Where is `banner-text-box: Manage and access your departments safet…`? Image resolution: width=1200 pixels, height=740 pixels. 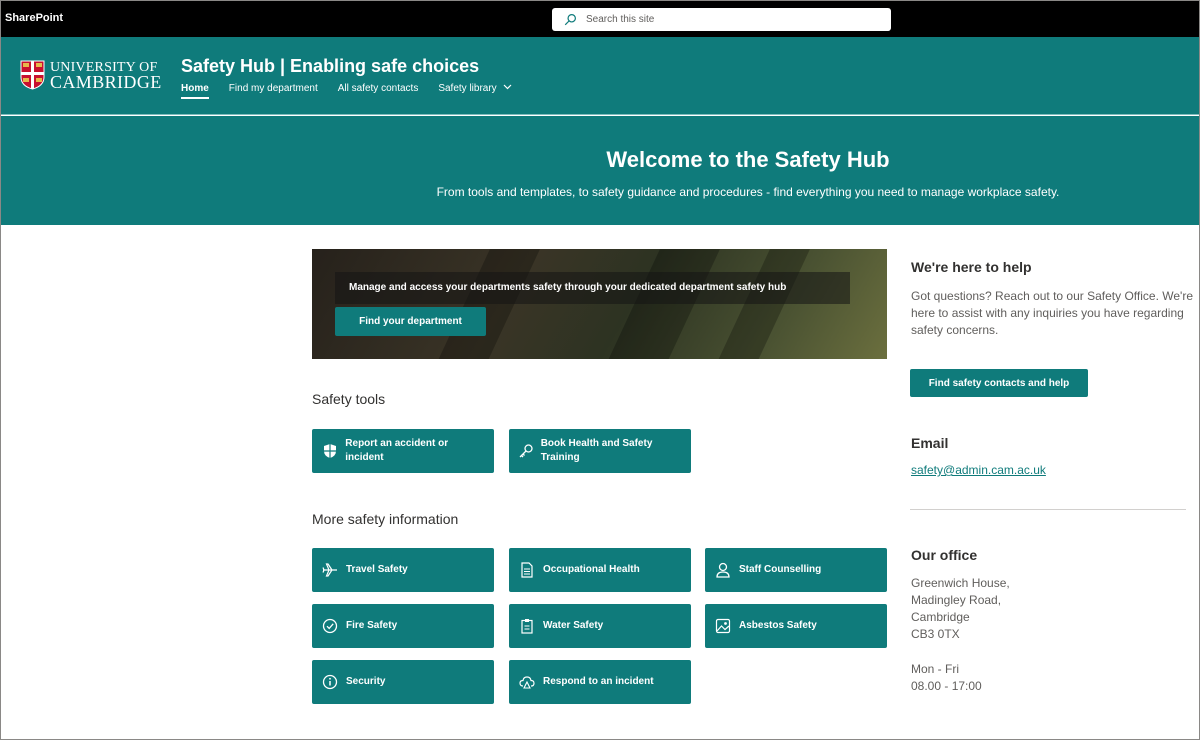 banner-text-box: Manage and access your departments safet… is located at coordinates (592, 288).